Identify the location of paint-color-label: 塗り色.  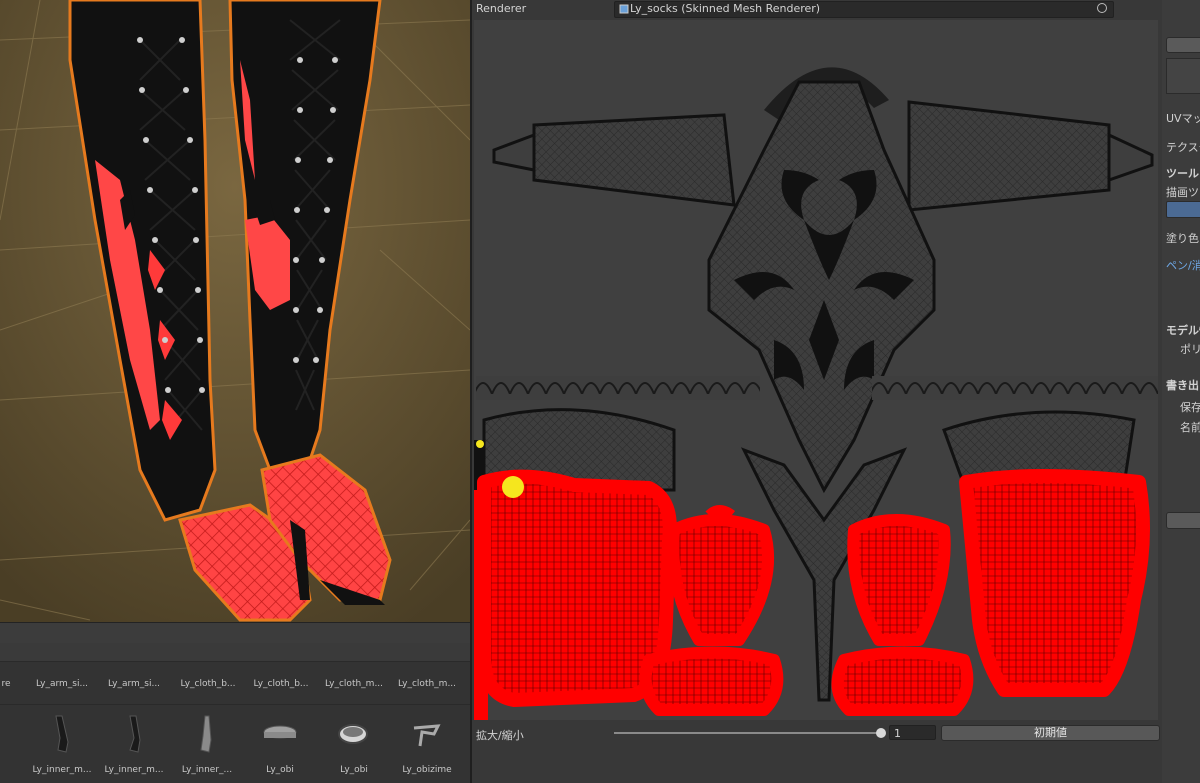
(1182, 238).